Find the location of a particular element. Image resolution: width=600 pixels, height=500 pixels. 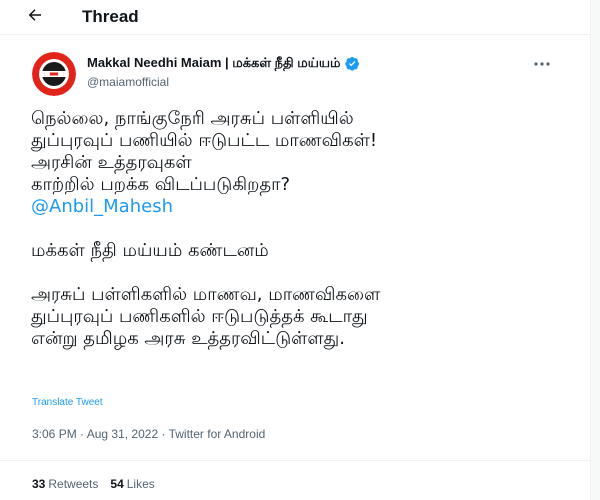

likes-stat: 54 Likes is located at coordinates (132, 484).